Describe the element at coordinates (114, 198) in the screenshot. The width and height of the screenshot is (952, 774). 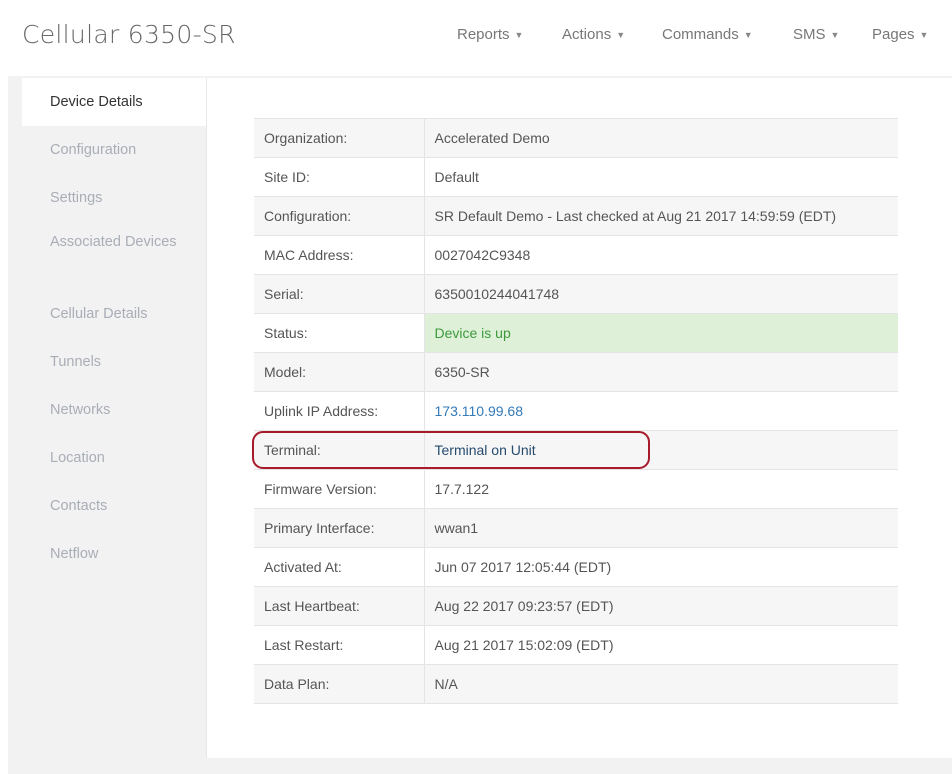
I see `sidebar-item-settings: Settings` at that location.